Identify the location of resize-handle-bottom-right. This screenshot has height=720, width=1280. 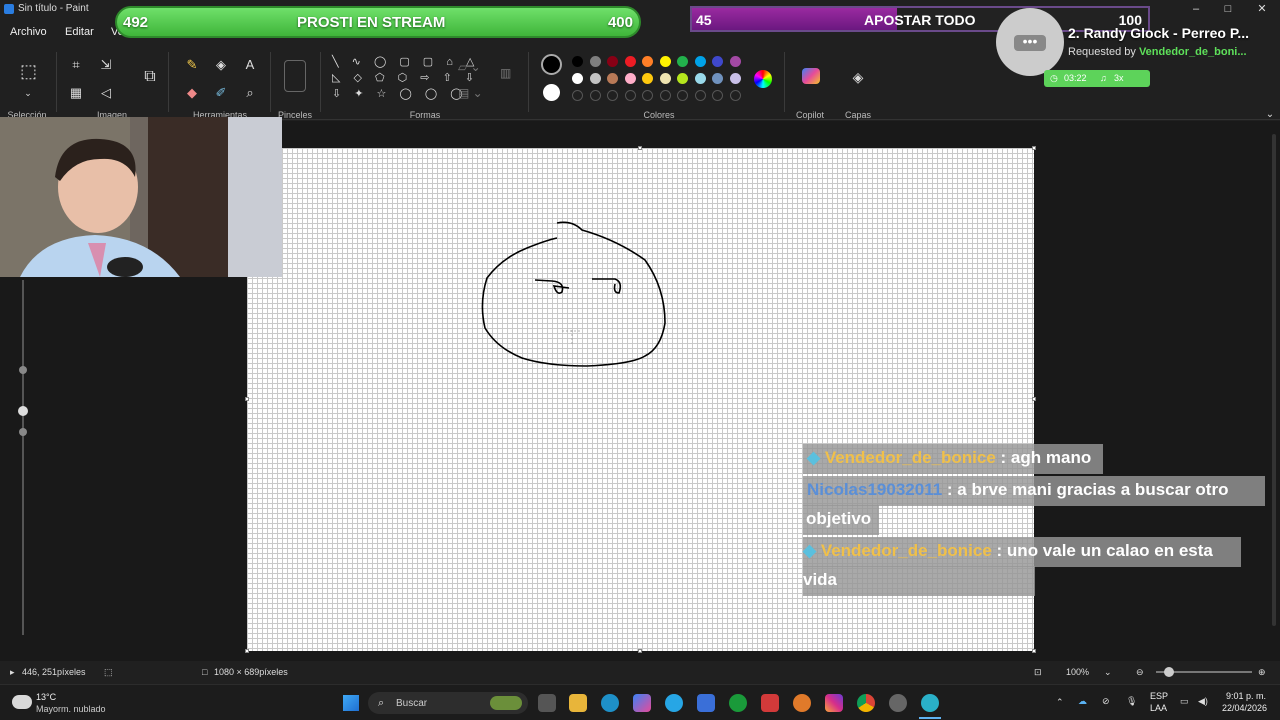
(1034, 651).